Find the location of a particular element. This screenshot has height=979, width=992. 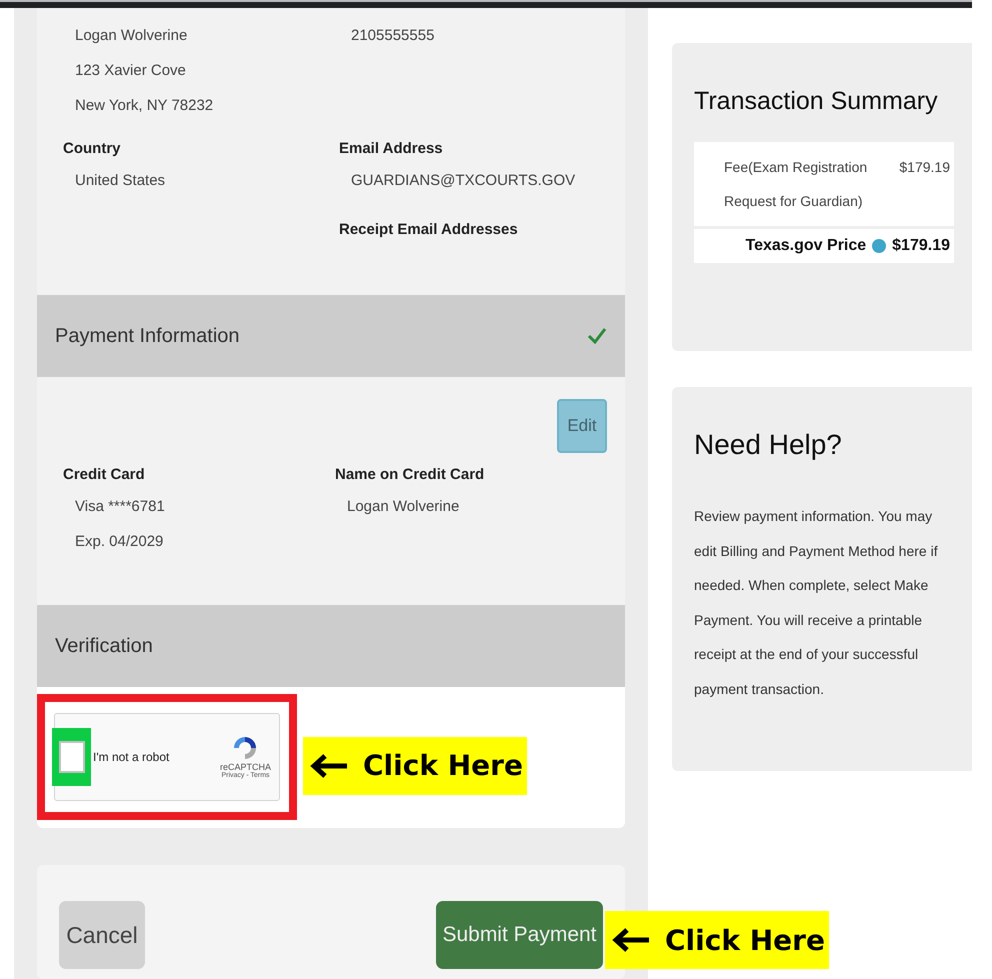

address-line: 123 Xavier Cove is located at coordinates (130, 71).